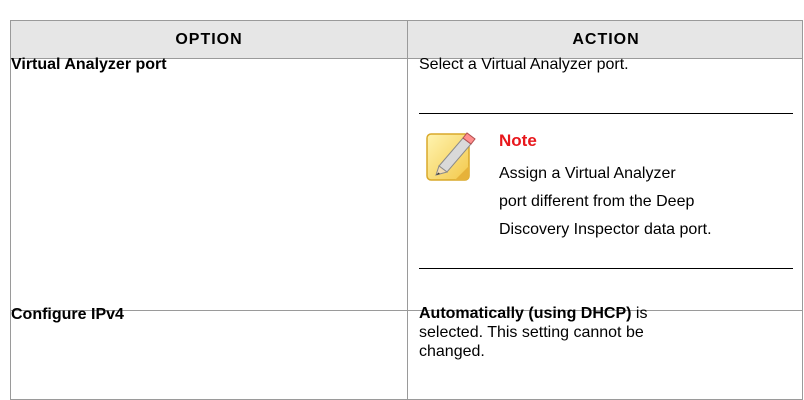 The height and width of the screenshot is (400, 804). I want to click on note-line-3: Discovery Inspector data port., so click(605, 229).